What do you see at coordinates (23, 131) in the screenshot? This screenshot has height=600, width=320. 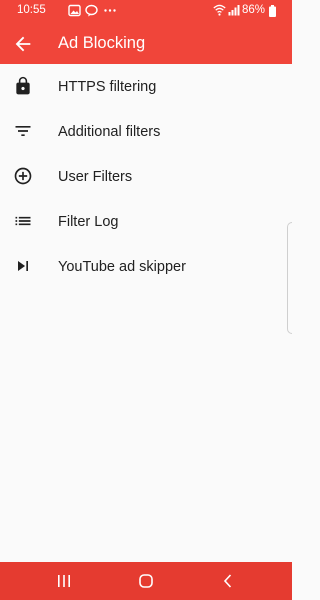 I see `filter-icon` at bounding box center [23, 131].